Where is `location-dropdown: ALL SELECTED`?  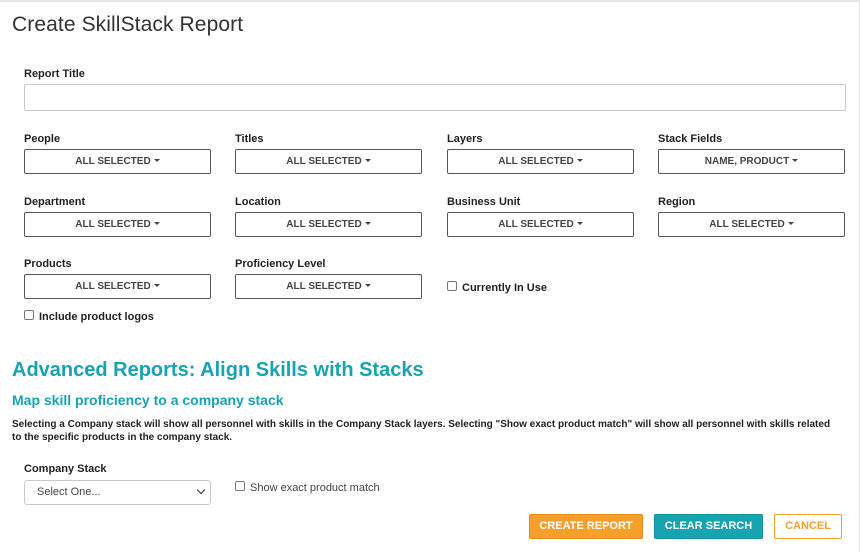 location-dropdown: ALL SELECTED is located at coordinates (328, 224).